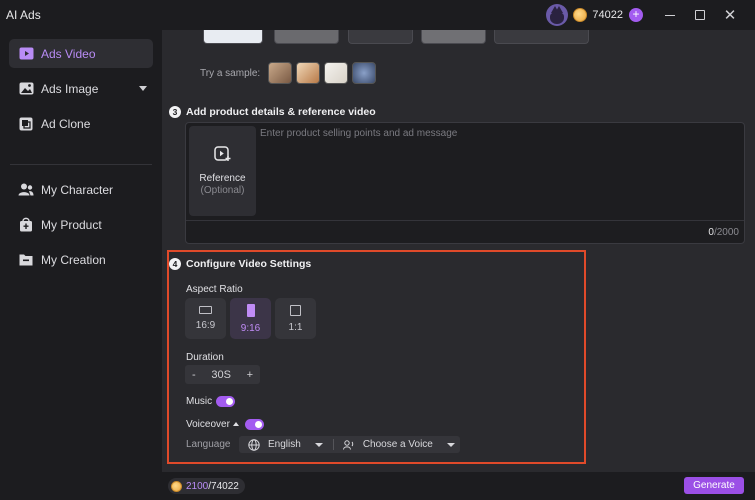  I want to click on sidebar-item-ad-clone: Ad Clone, so click(81, 123).